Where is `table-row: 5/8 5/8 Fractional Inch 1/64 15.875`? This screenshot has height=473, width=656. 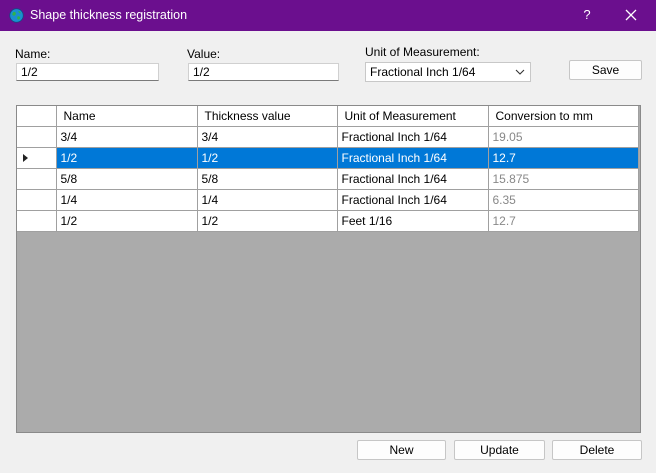 table-row: 5/8 5/8 Fractional Inch 1/64 15.875 is located at coordinates (328, 179).